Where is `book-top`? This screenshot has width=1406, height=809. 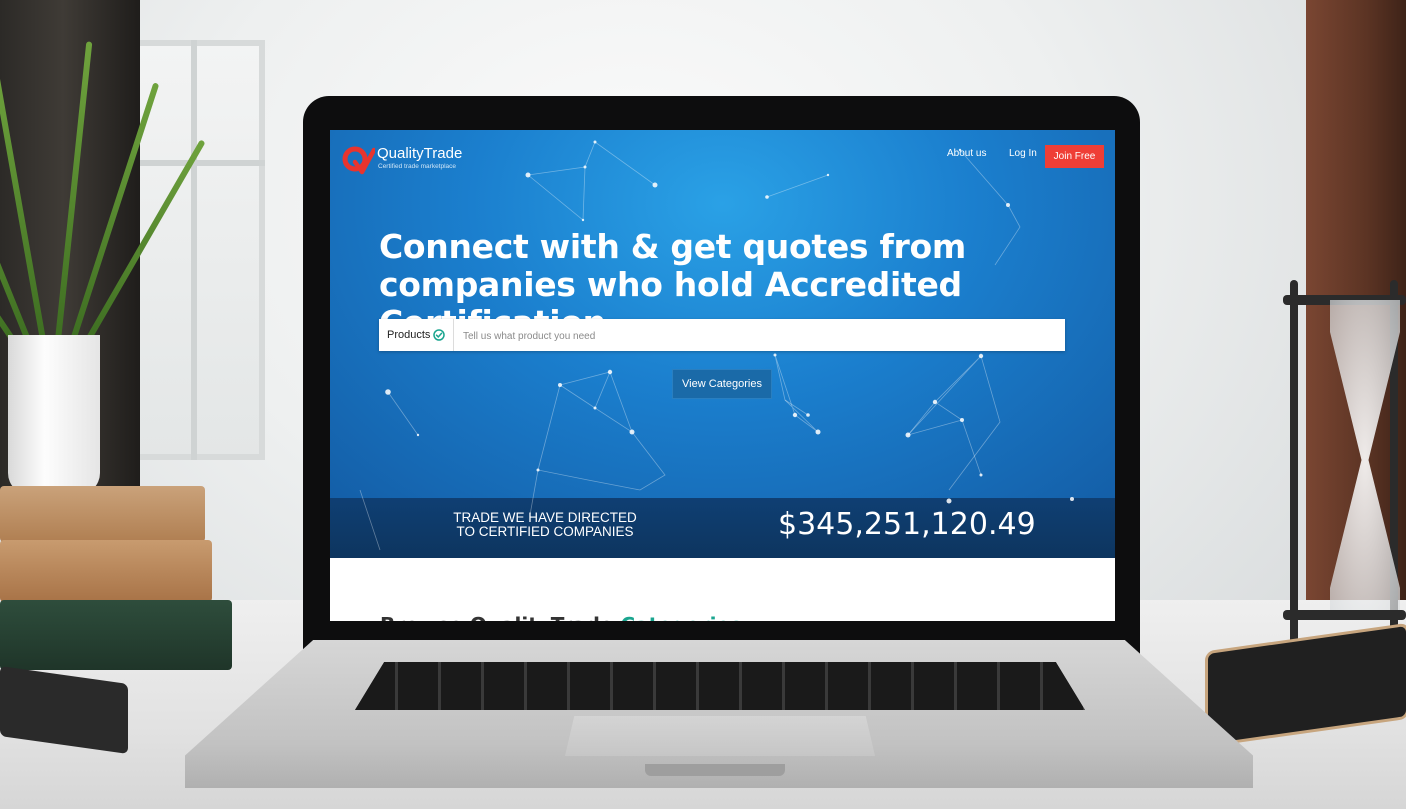 book-top is located at coordinates (102, 514).